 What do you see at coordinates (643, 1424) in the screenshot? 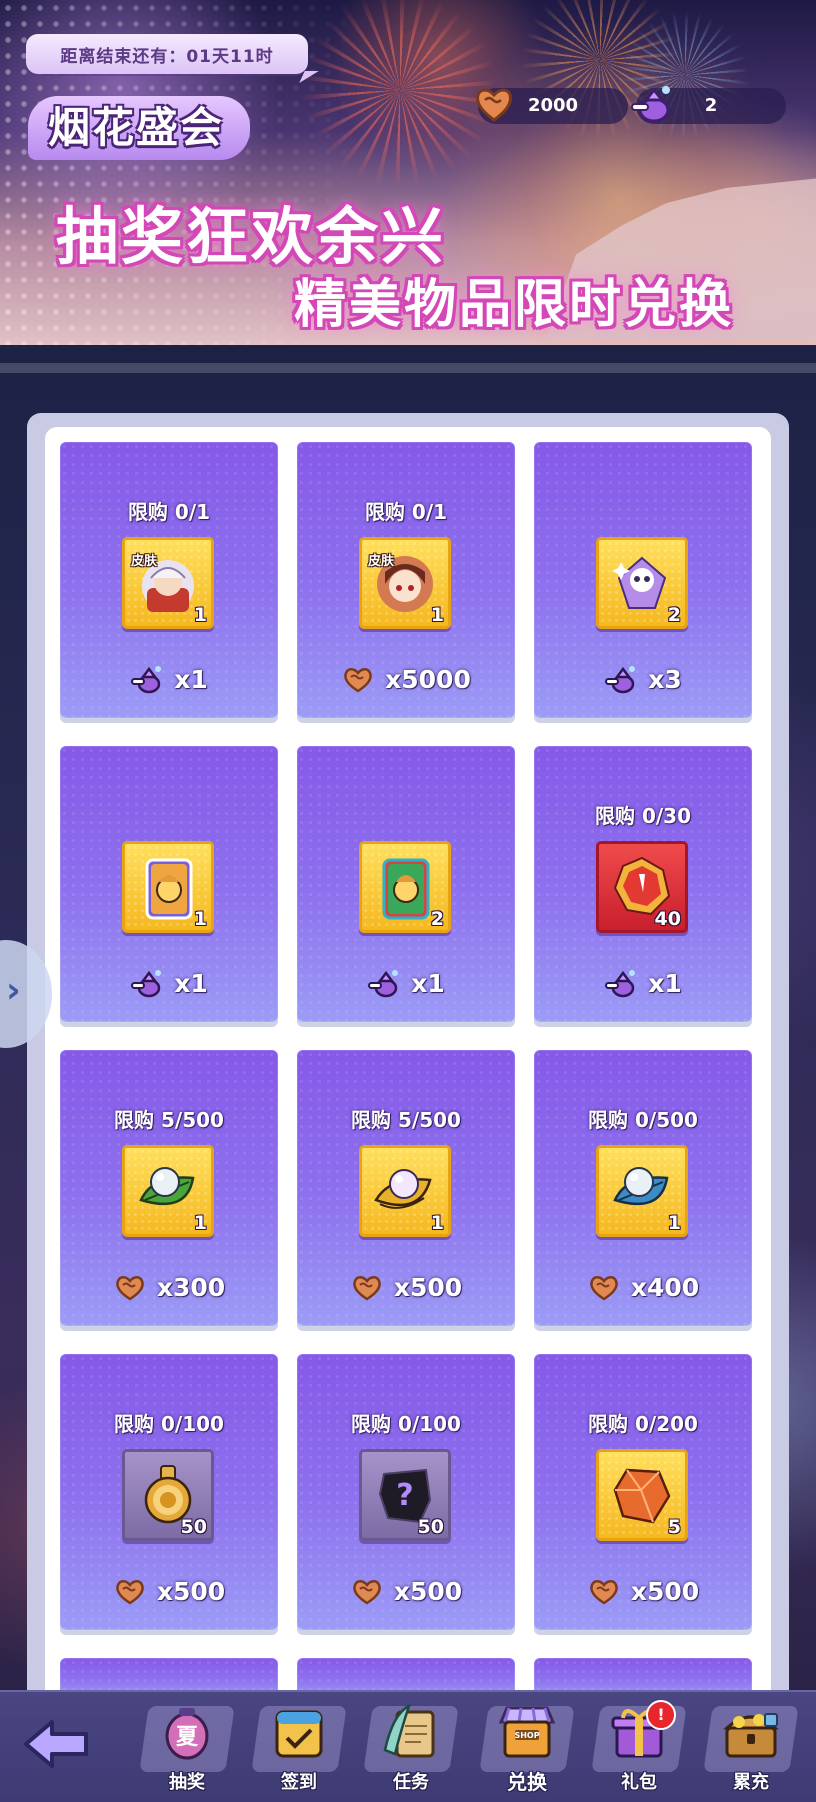
I see `purchase-limit: 限购 0/200` at bounding box center [643, 1424].